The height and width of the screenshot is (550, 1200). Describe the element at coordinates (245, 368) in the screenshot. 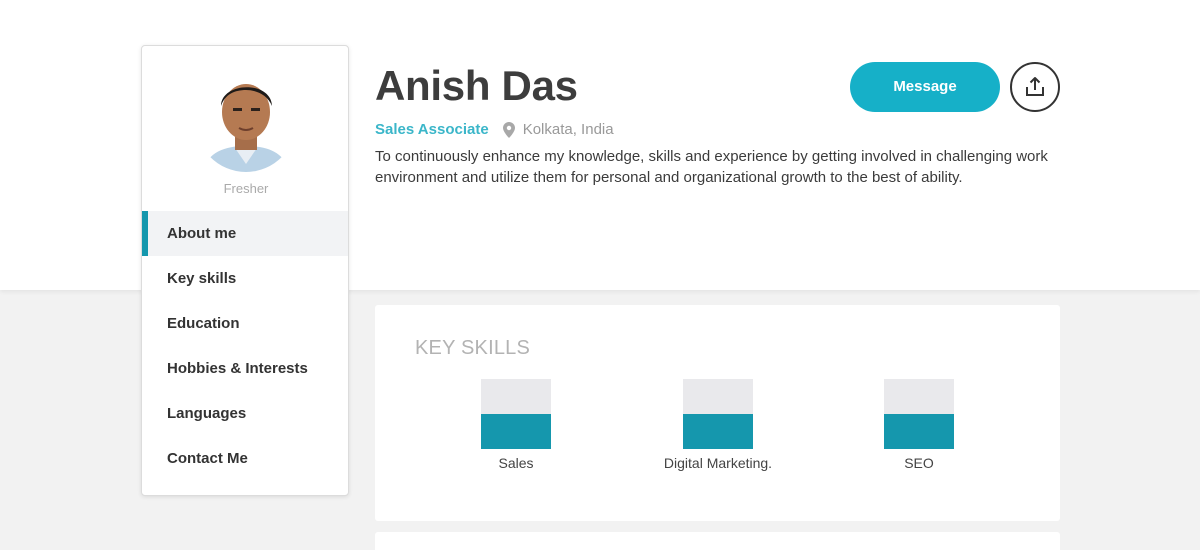

I see `nav-item-hobbies: Hobbies & Interests` at that location.